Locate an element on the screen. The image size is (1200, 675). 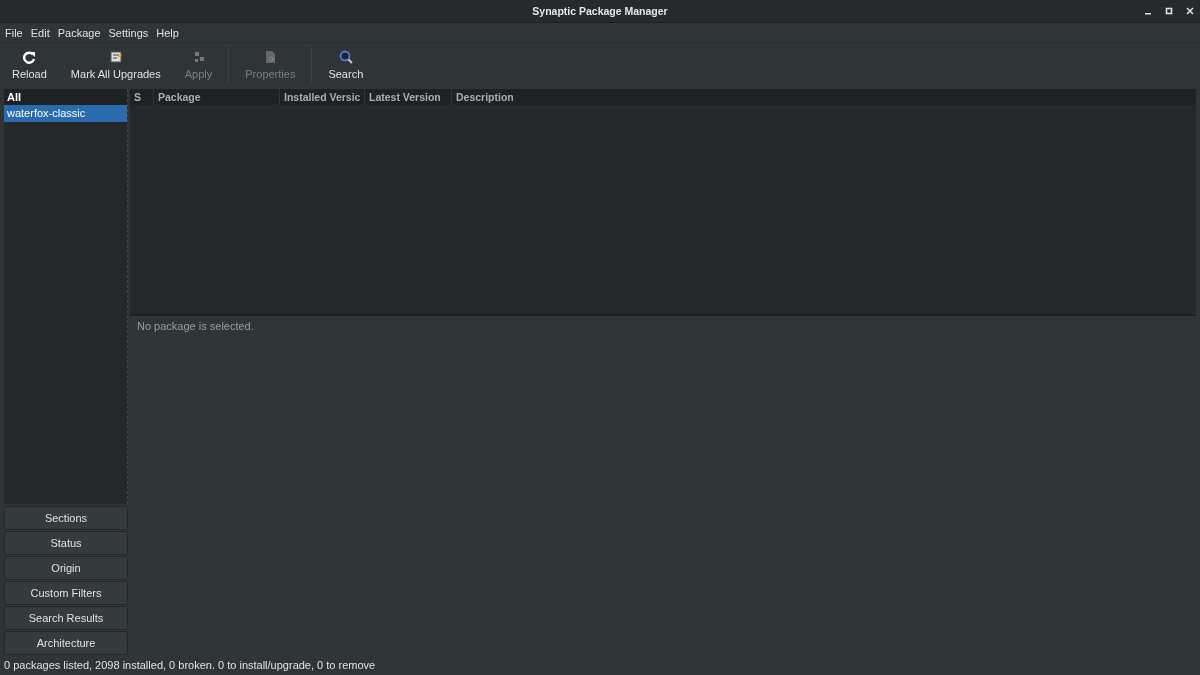
column-header: All is located at coordinates (65, 97).